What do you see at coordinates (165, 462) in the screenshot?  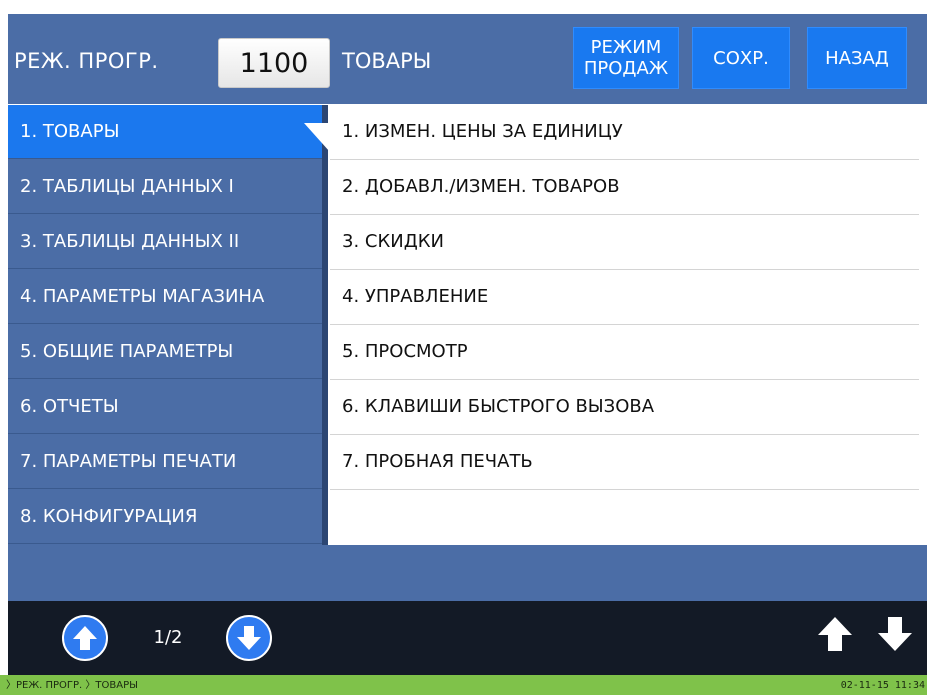 I see `sidebar-item-print-parameters: 7. ПАРАМЕТРЫ ПЕЧАТИ` at bounding box center [165, 462].